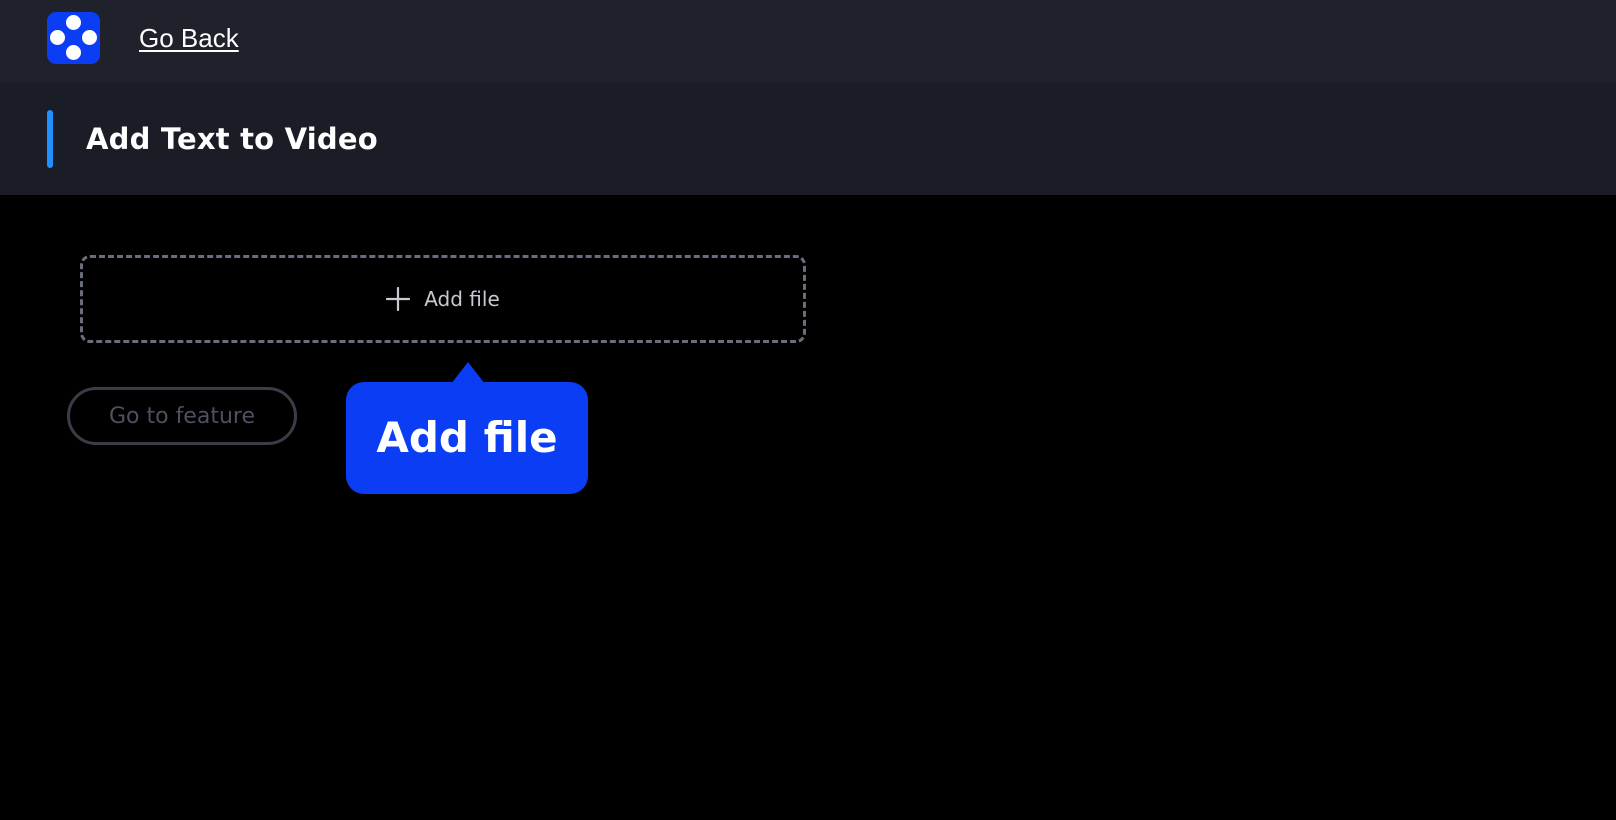 This screenshot has width=1616, height=820. What do you see at coordinates (808, 41) in the screenshot?
I see `top-navigation-bar: Go Back` at bounding box center [808, 41].